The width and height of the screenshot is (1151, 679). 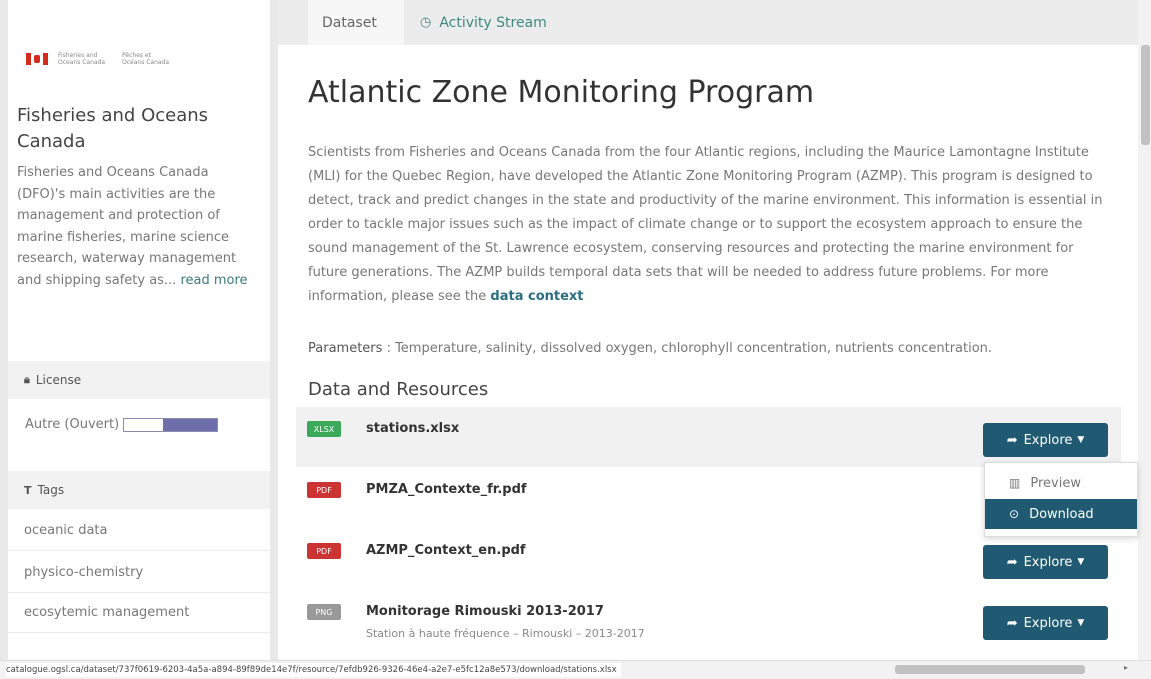 I want to click on bar-chart-icon: ▥, so click(x=1015, y=483).